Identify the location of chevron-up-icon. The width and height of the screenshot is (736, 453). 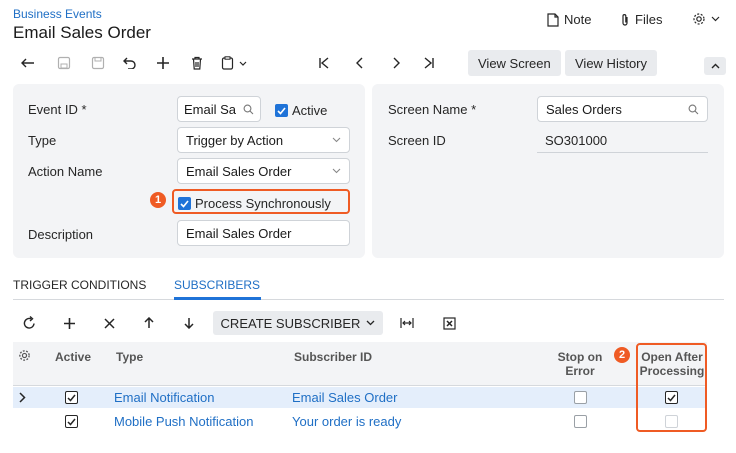
(715, 66).